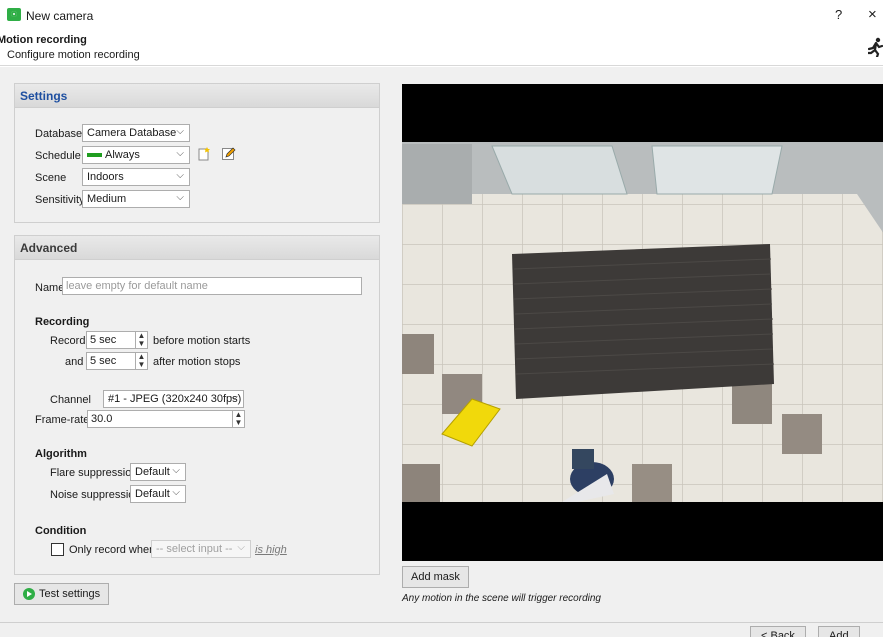 The image size is (883, 637). What do you see at coordinates (778, 631) in the screenshot?
I see `back-button: < Back` at bounding box center [778, 631].